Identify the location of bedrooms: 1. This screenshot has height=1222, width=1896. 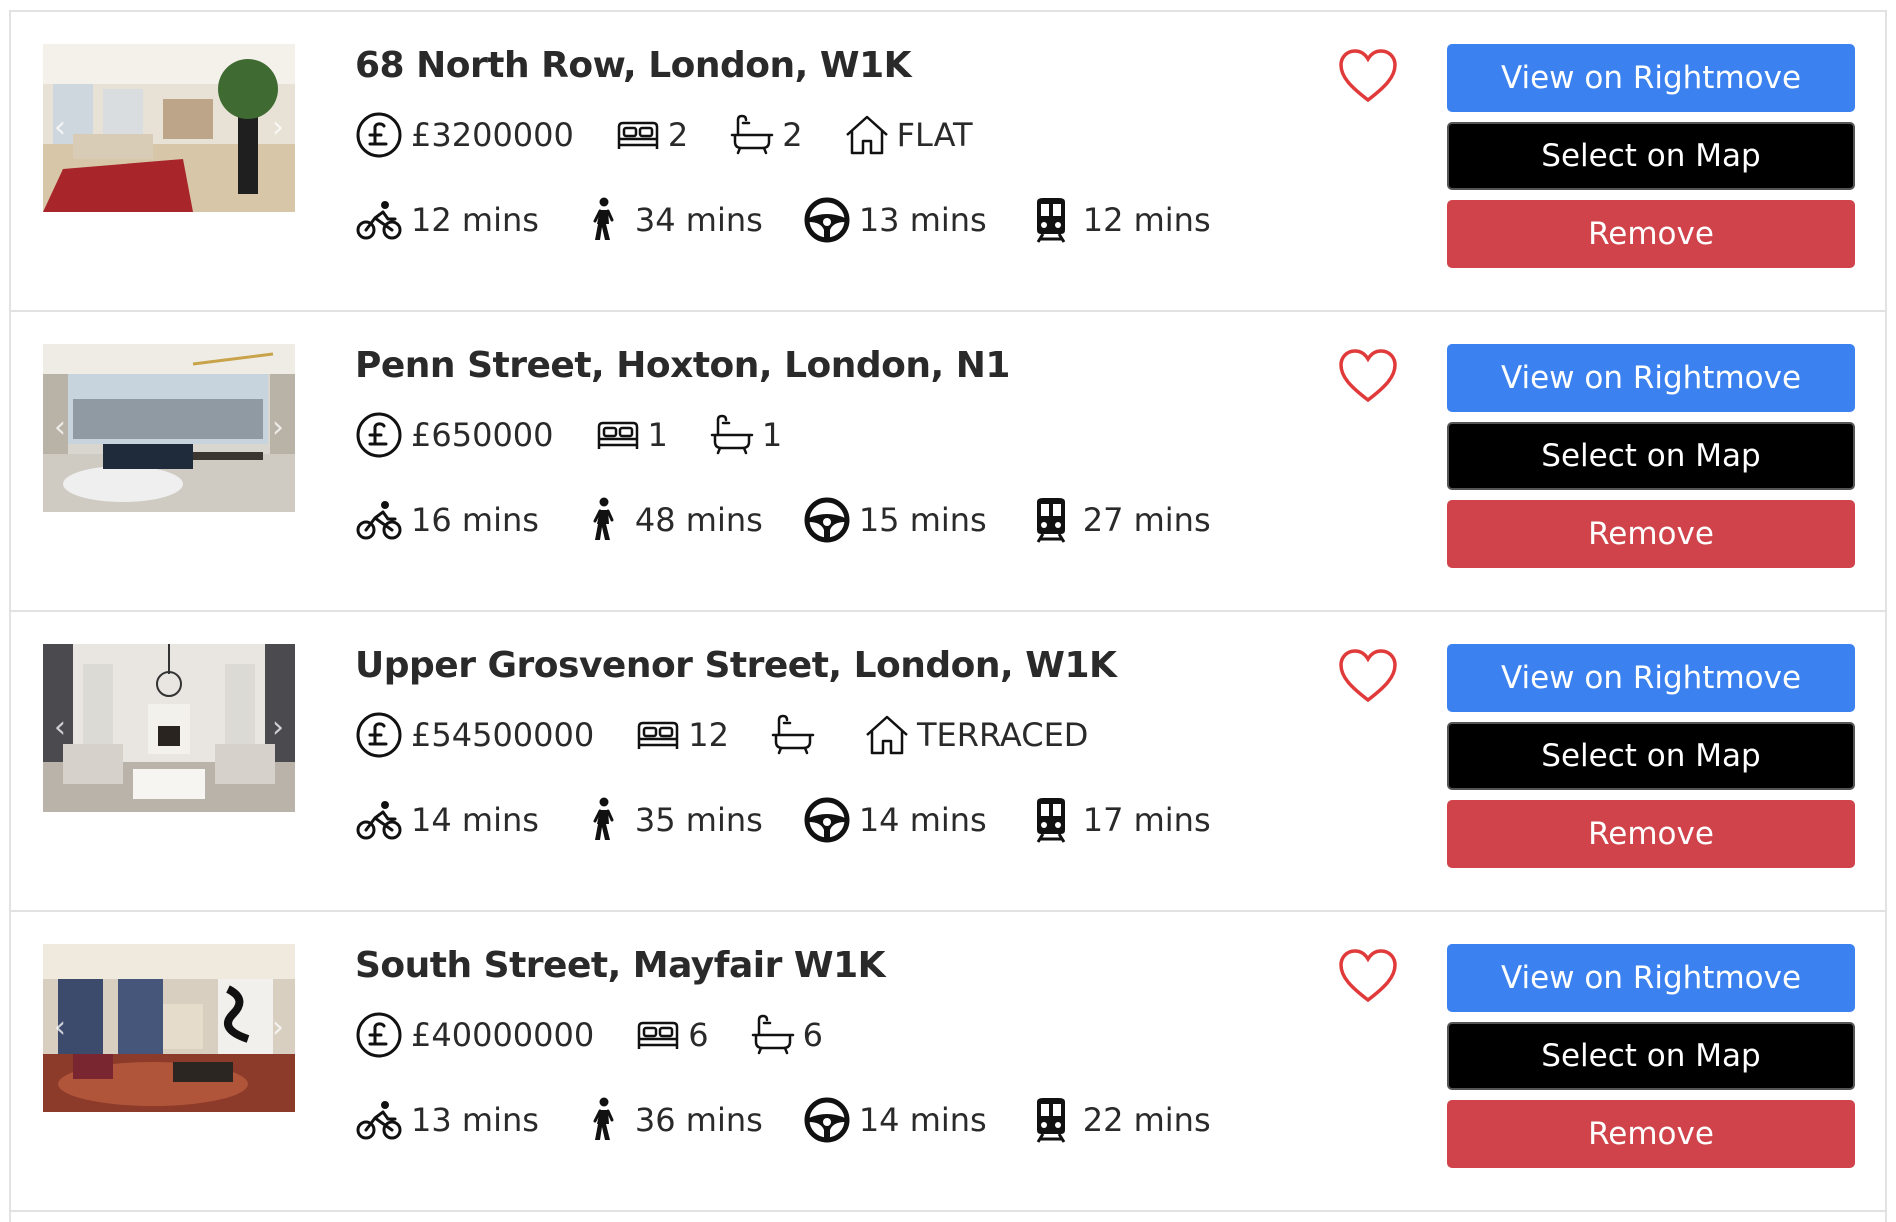
(631, 435).